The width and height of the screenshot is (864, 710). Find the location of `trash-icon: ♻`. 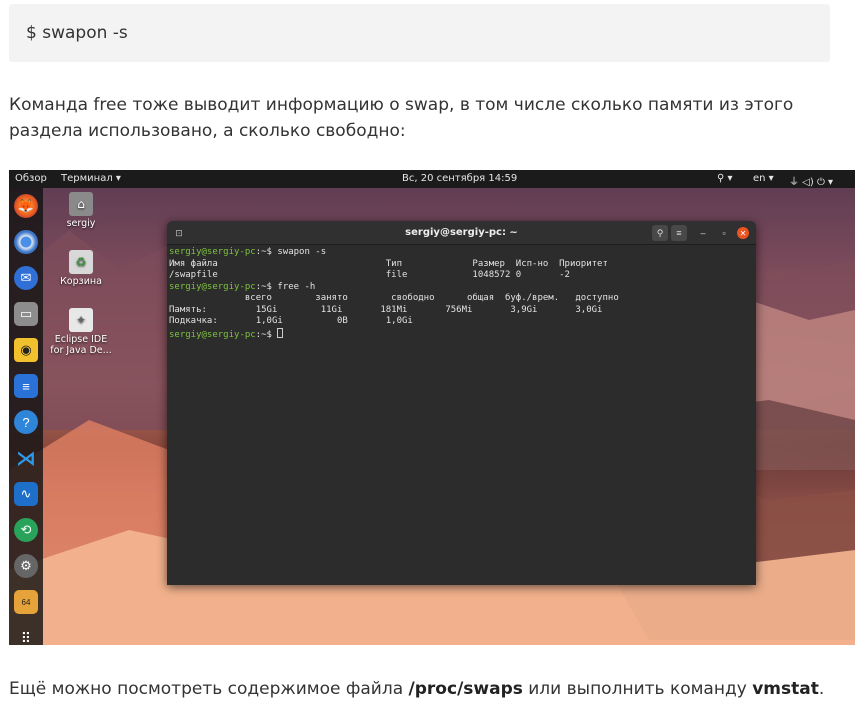

trash-icon: ♻ is located at coordinates (81, 262).